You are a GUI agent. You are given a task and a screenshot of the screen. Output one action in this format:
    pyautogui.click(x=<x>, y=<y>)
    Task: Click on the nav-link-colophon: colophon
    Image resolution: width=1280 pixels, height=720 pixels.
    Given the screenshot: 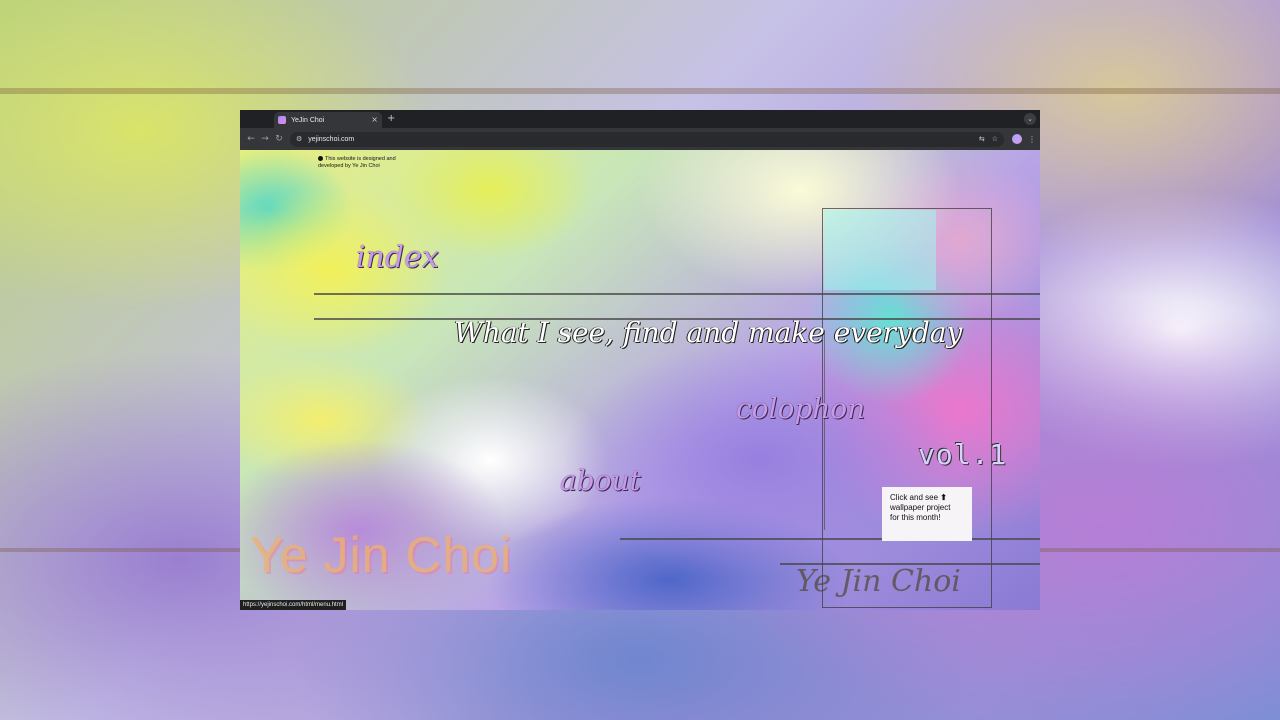 What is the action you would take?
    pyautogui.click(x=800, y=408)
    